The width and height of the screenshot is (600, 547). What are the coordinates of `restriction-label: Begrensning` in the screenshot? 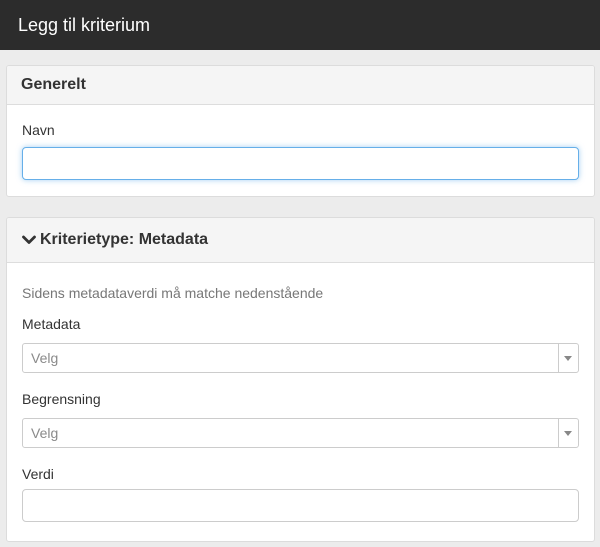 It's located at (61, 399).